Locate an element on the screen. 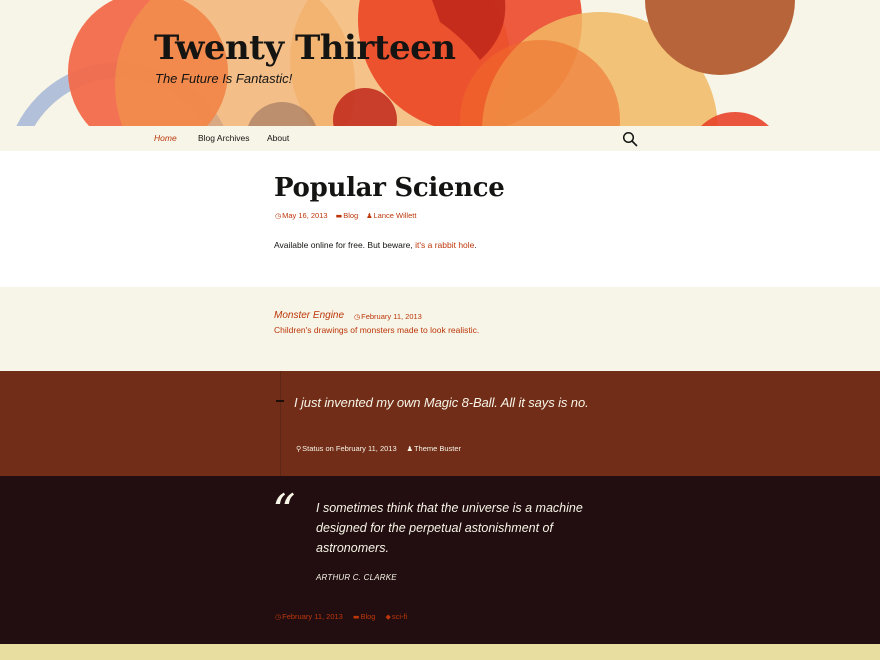 Image resolution: width=880 pixels, height=660 pixels. site-description: The Future Is Fantastic! is located at coordinates (224, 78).